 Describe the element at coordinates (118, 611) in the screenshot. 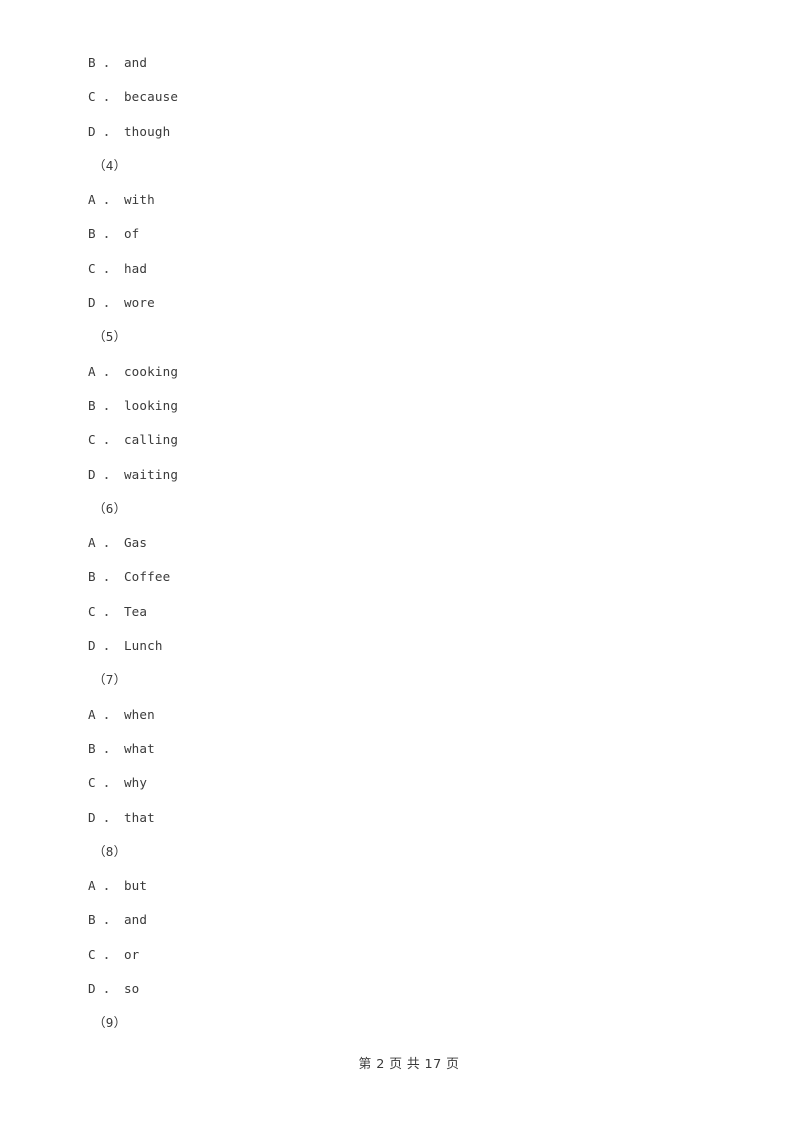

I see `option-line: C ． Tea` at that location.